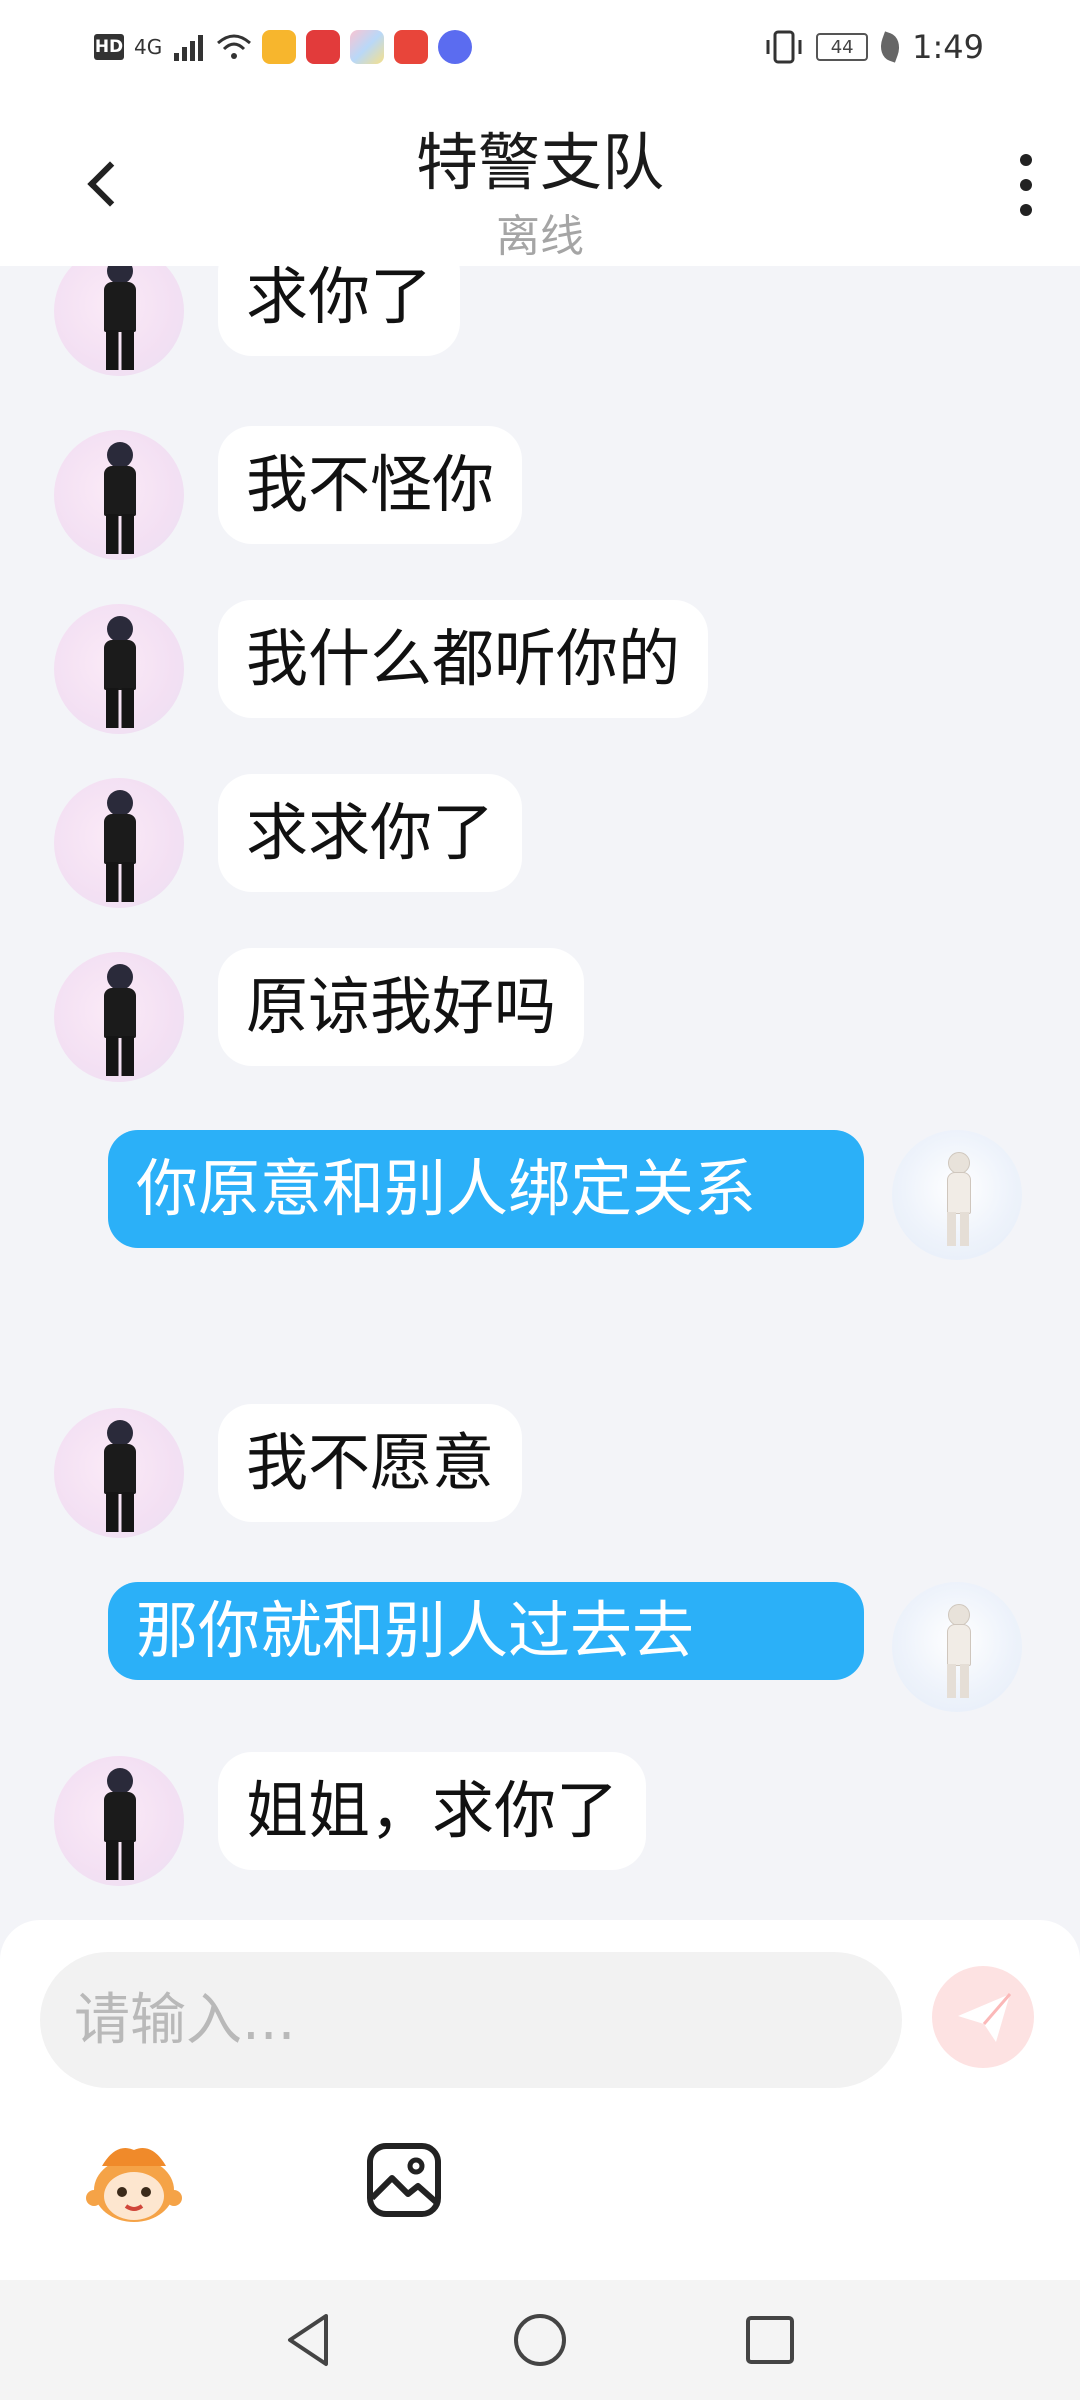  What do you see at coordinates (370, 1463) in the screenshot?
I see `message-bubble: 我不愿意` at bounding box center [370, 1463].